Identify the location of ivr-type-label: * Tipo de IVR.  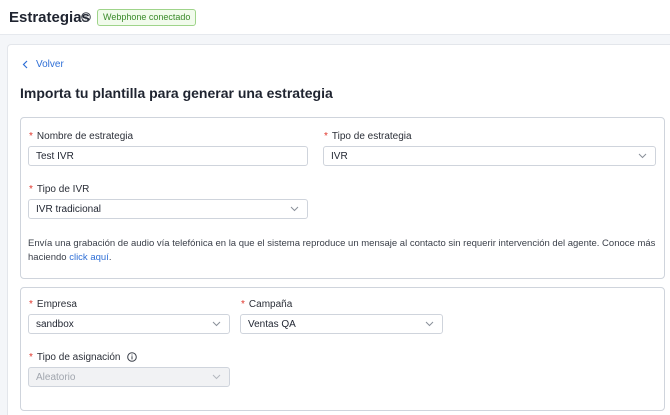
(59, 189).